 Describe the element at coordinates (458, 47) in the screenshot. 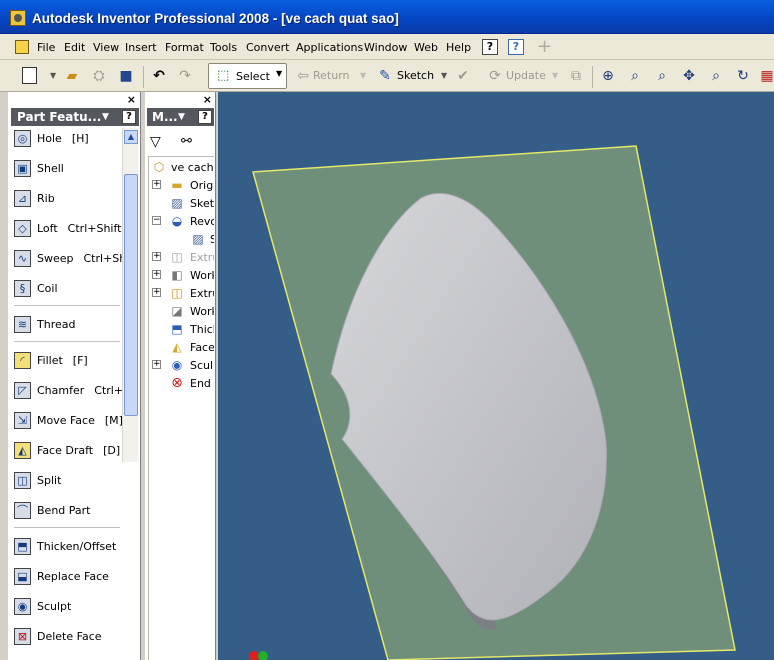

I see `menu-help: Help` at that location.